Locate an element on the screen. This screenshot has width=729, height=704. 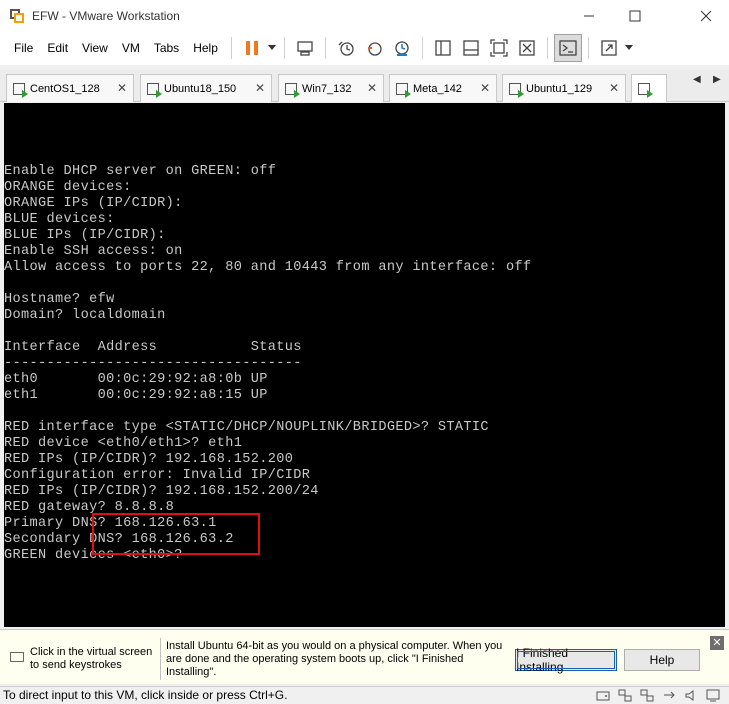
revert-snapshot-icon is located at coordinates (374, 49).